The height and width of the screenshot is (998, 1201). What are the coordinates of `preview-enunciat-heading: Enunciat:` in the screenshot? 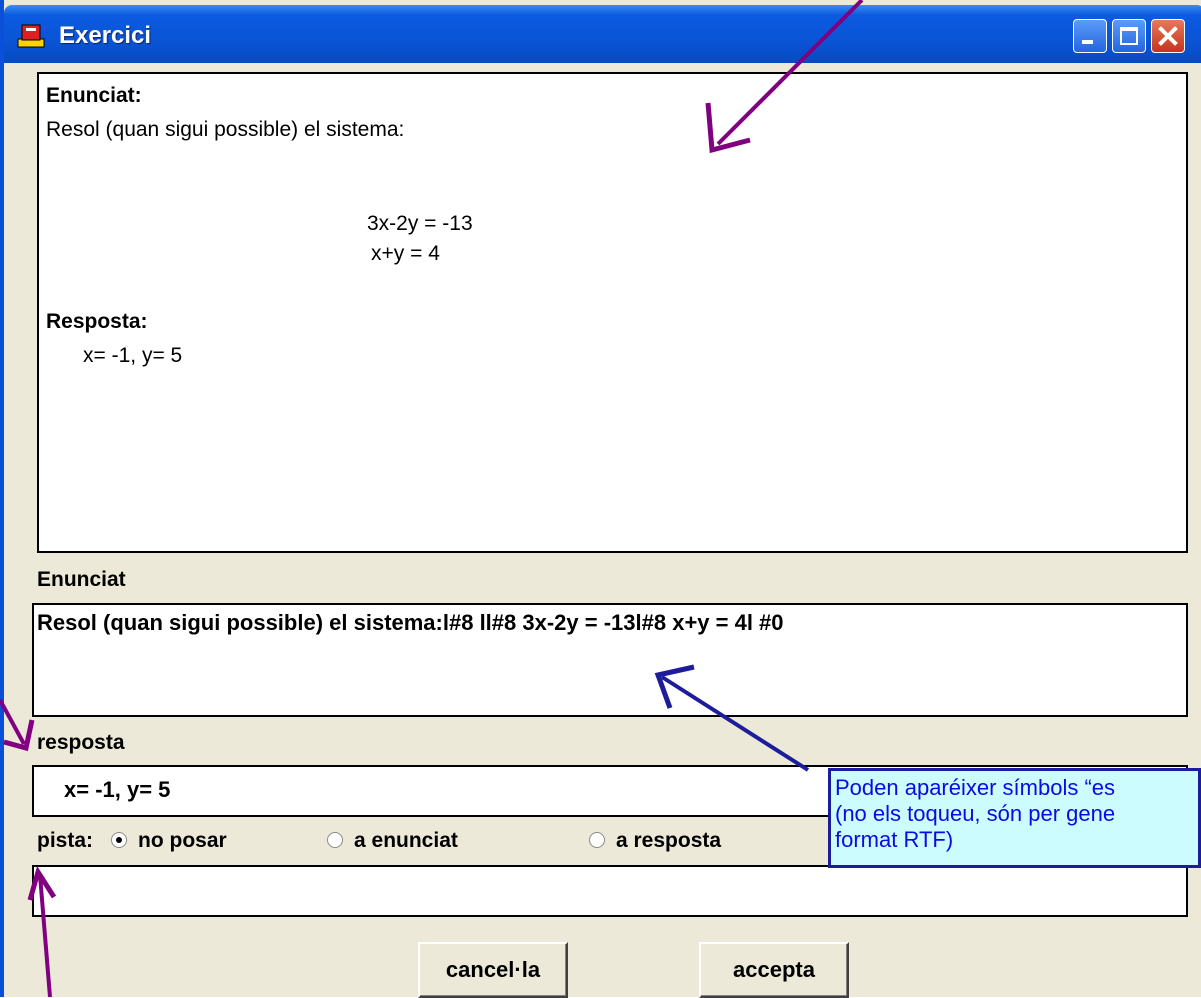 It's located at (94, 95).